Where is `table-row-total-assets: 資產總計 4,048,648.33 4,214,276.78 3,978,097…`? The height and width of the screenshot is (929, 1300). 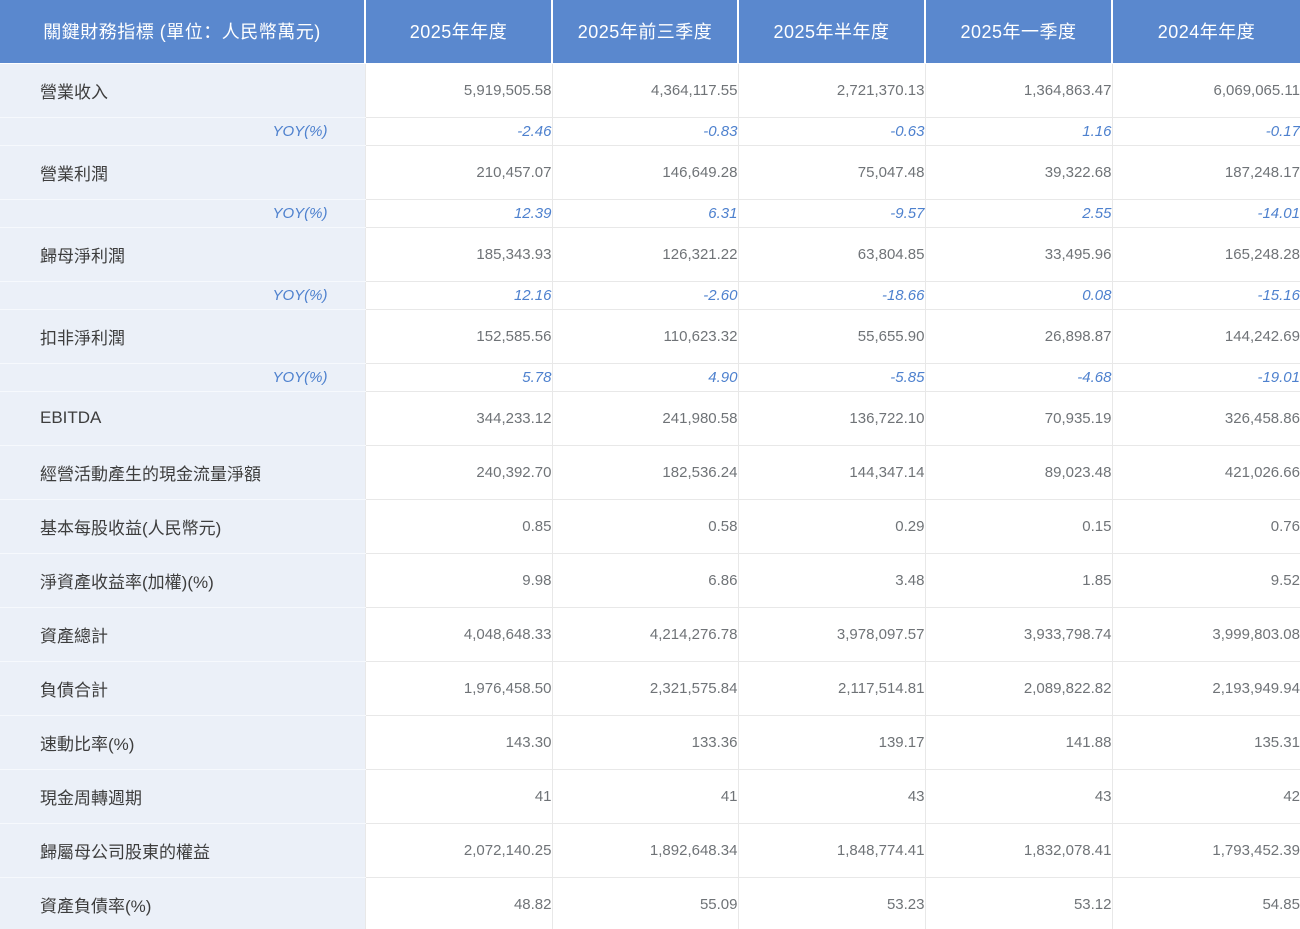
table-row-total-assets: 資產總計 4,048,648.33 4,214,276.78 3,978,097… is located at coordinates (650, 634).